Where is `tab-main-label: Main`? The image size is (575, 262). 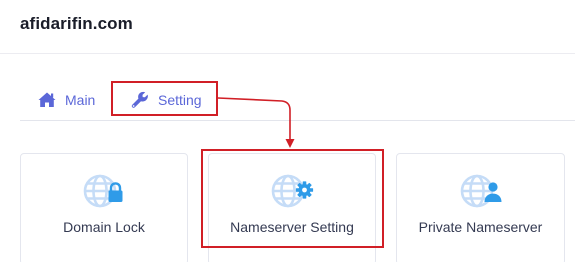
tab-main-label: Main is located at coordinates (80, 100).